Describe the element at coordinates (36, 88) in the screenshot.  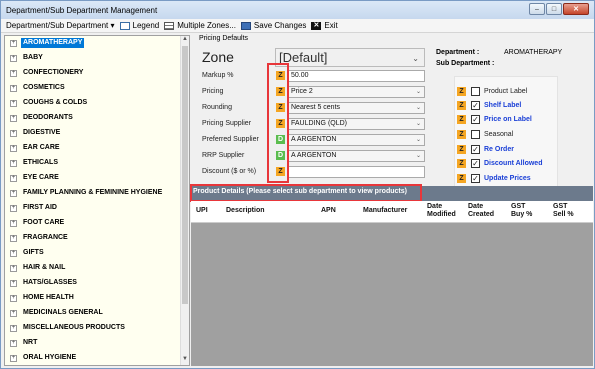
I see `tree-item: + COSMETICS` at that location.